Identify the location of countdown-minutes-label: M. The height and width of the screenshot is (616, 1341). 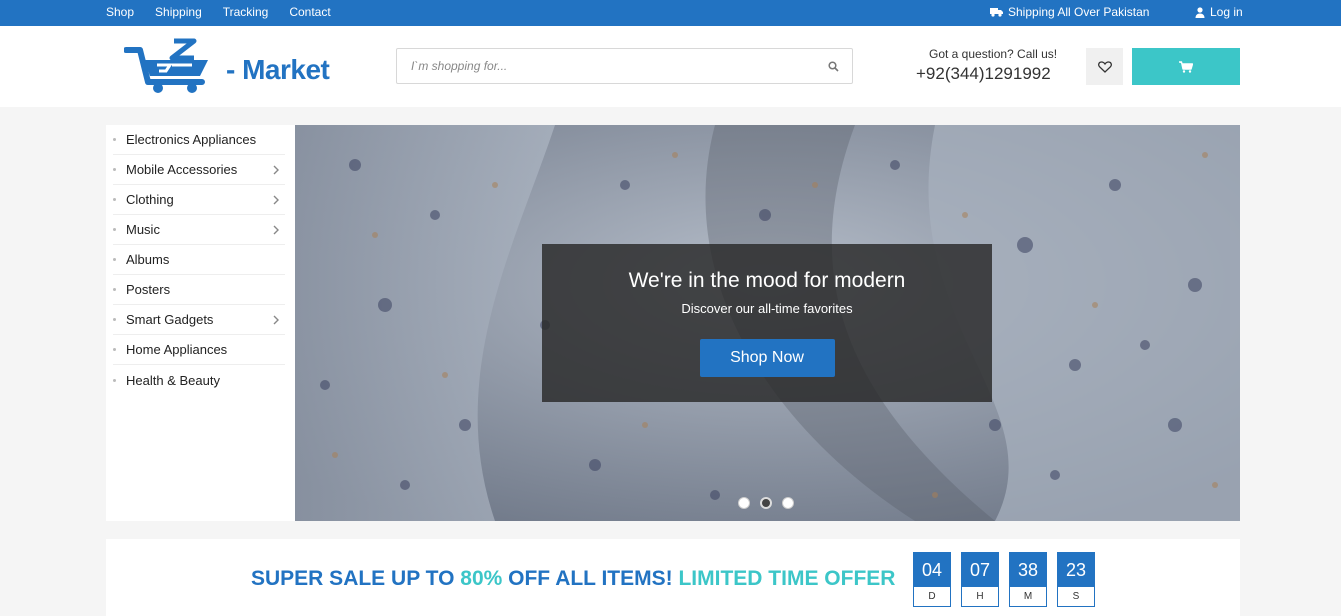
(1028, 596).